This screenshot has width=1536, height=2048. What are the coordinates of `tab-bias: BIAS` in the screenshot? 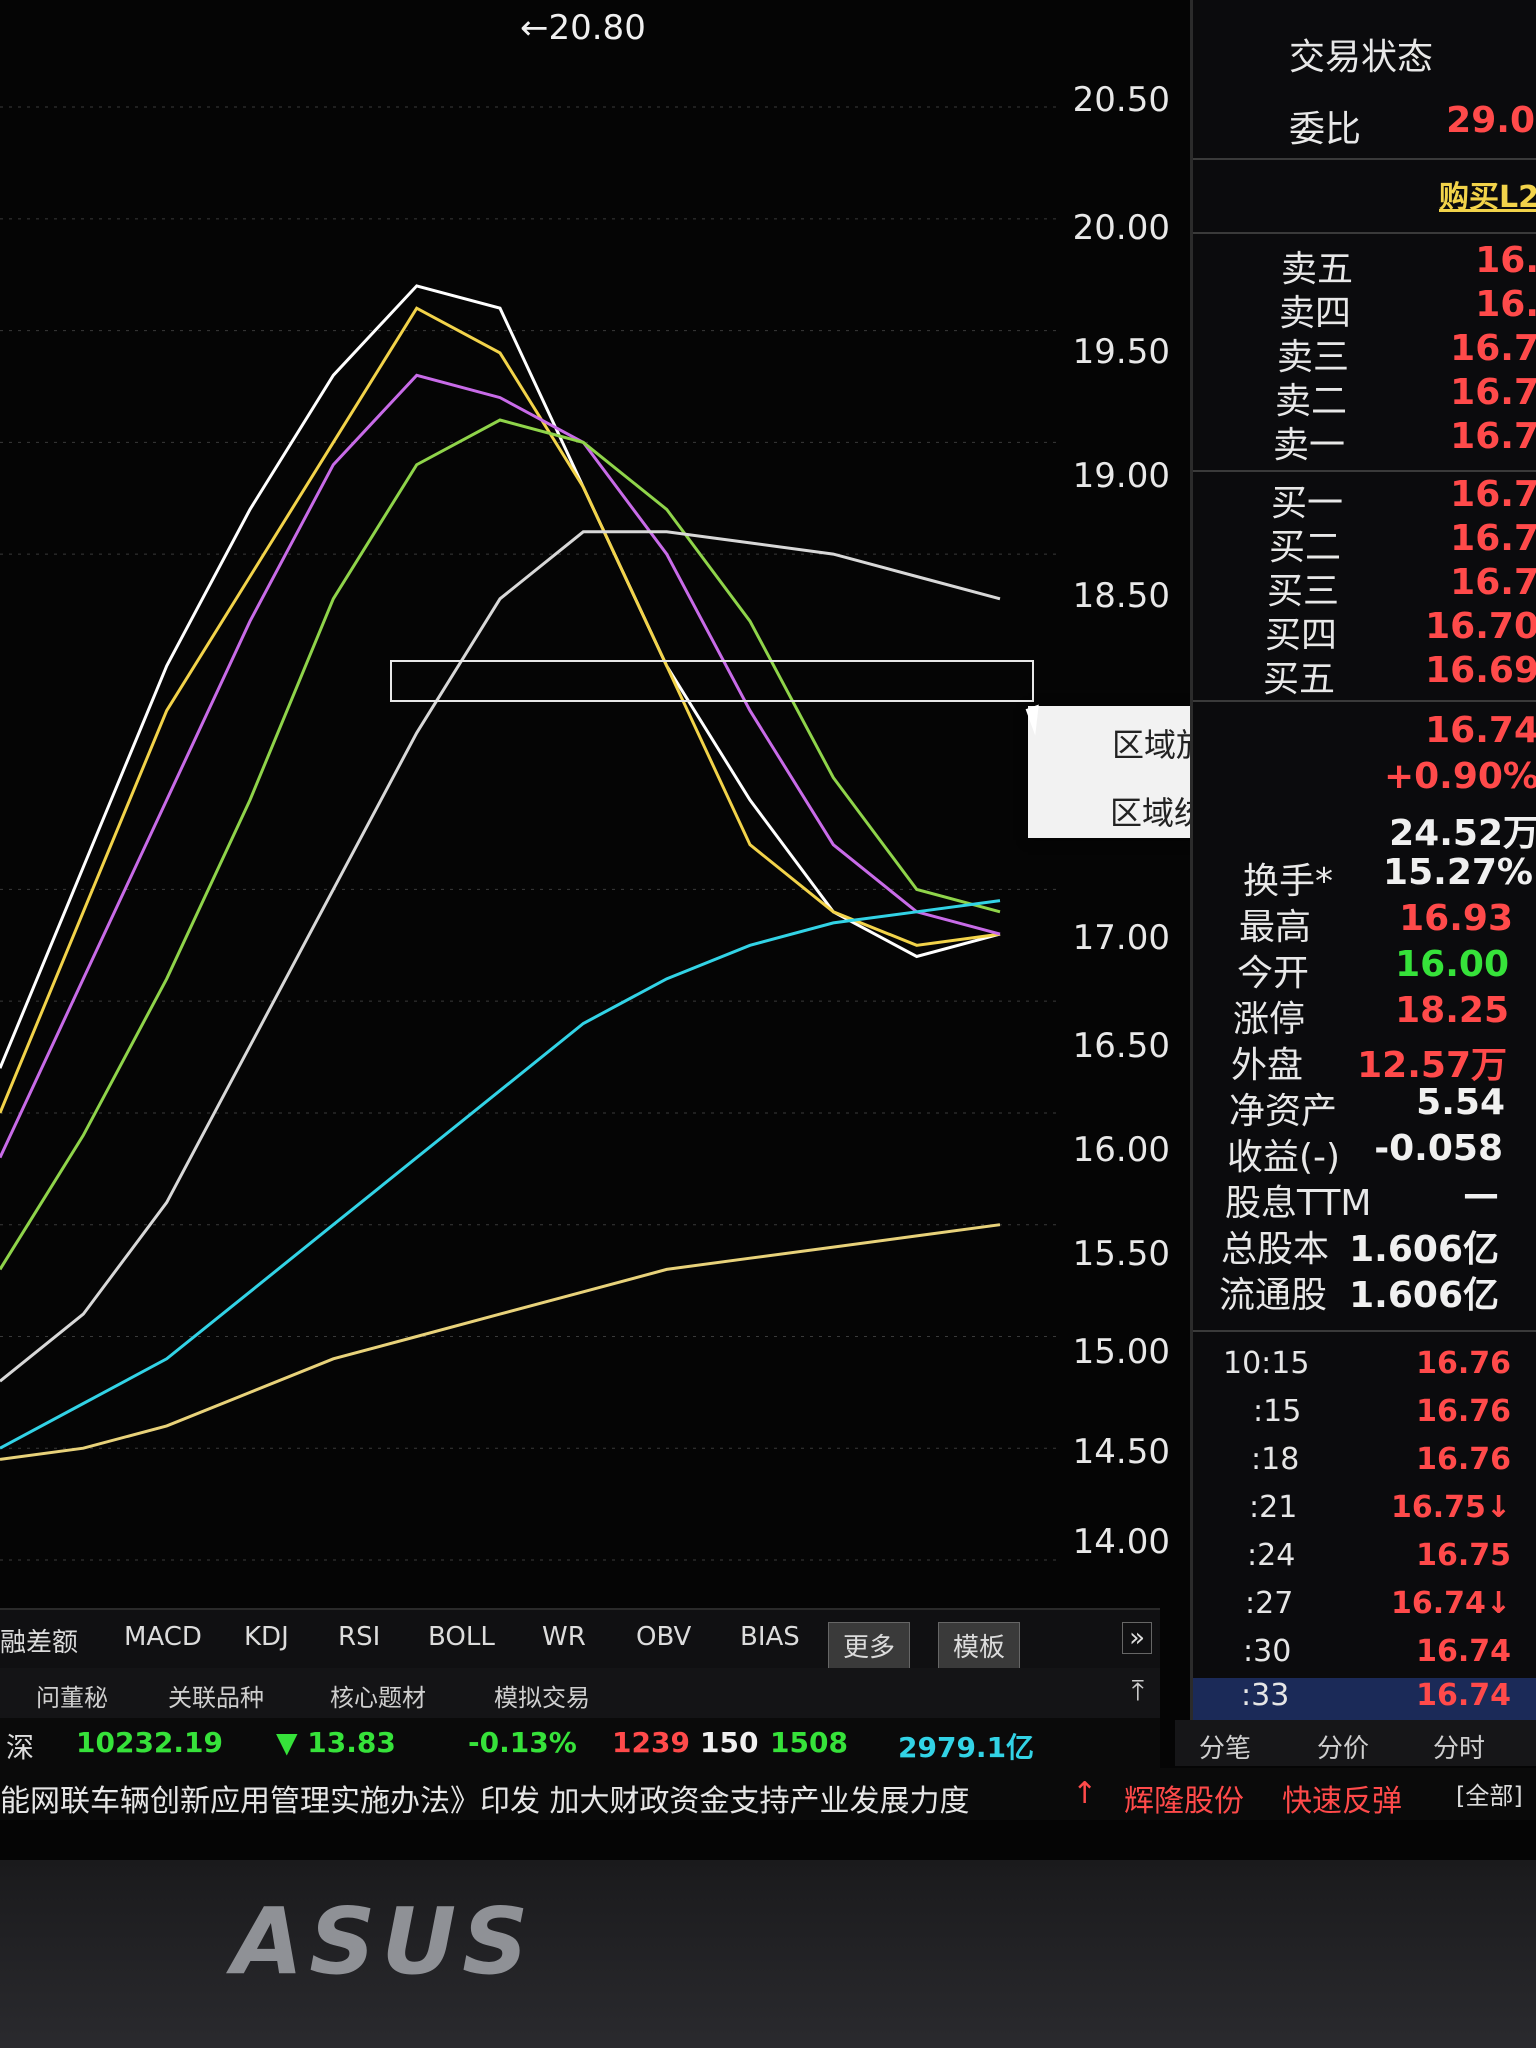 It's located at (770, 1637).